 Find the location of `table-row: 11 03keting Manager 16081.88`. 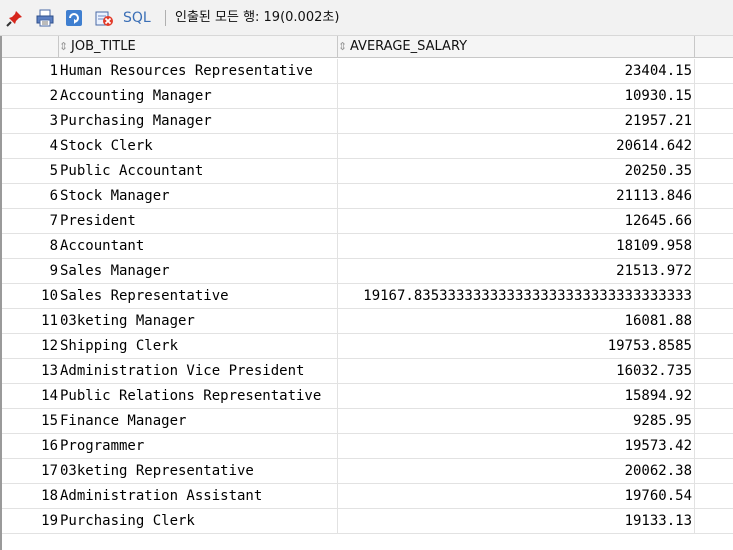

table-row: 11 03keting Manager 16081.88 is located at coordinates (367, 321).